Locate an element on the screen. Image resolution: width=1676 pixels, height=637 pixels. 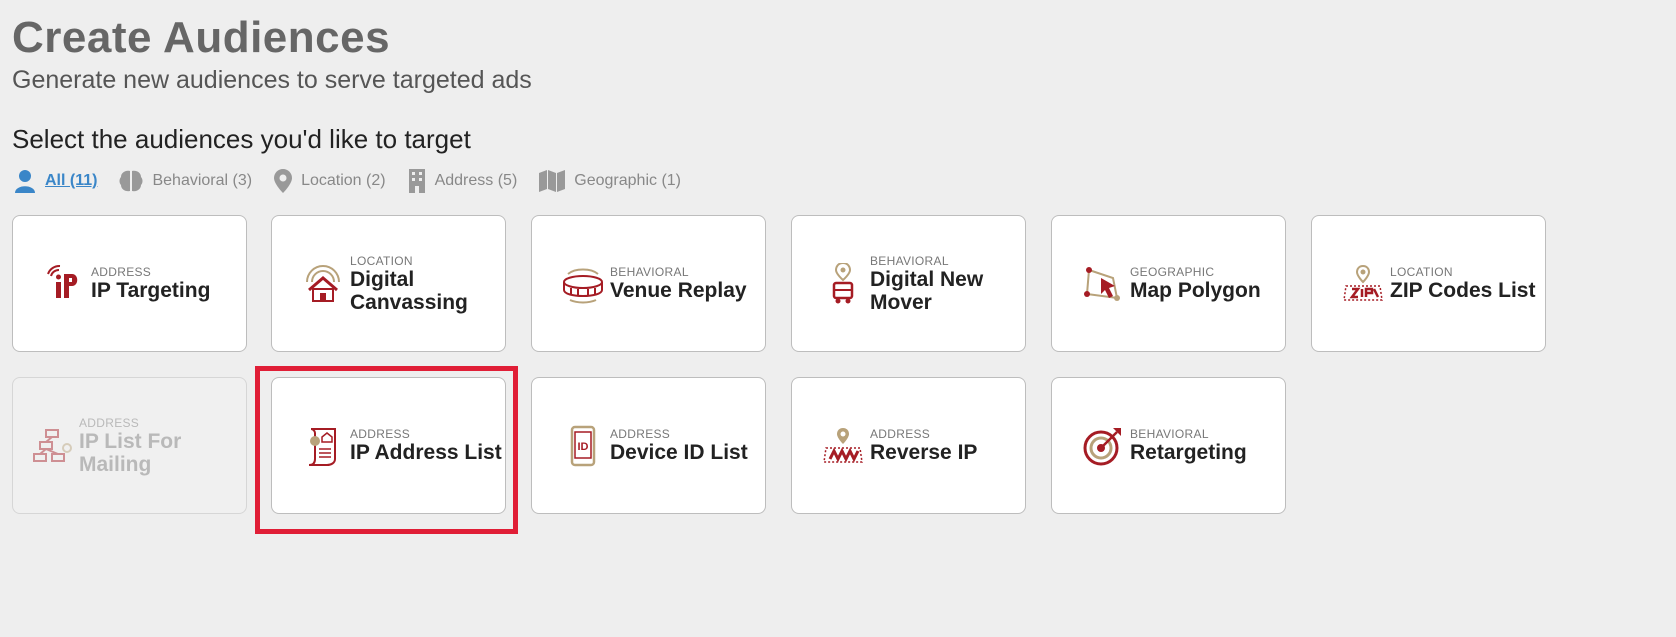
filter-all: All (11) is located at coordinates (55, 181).